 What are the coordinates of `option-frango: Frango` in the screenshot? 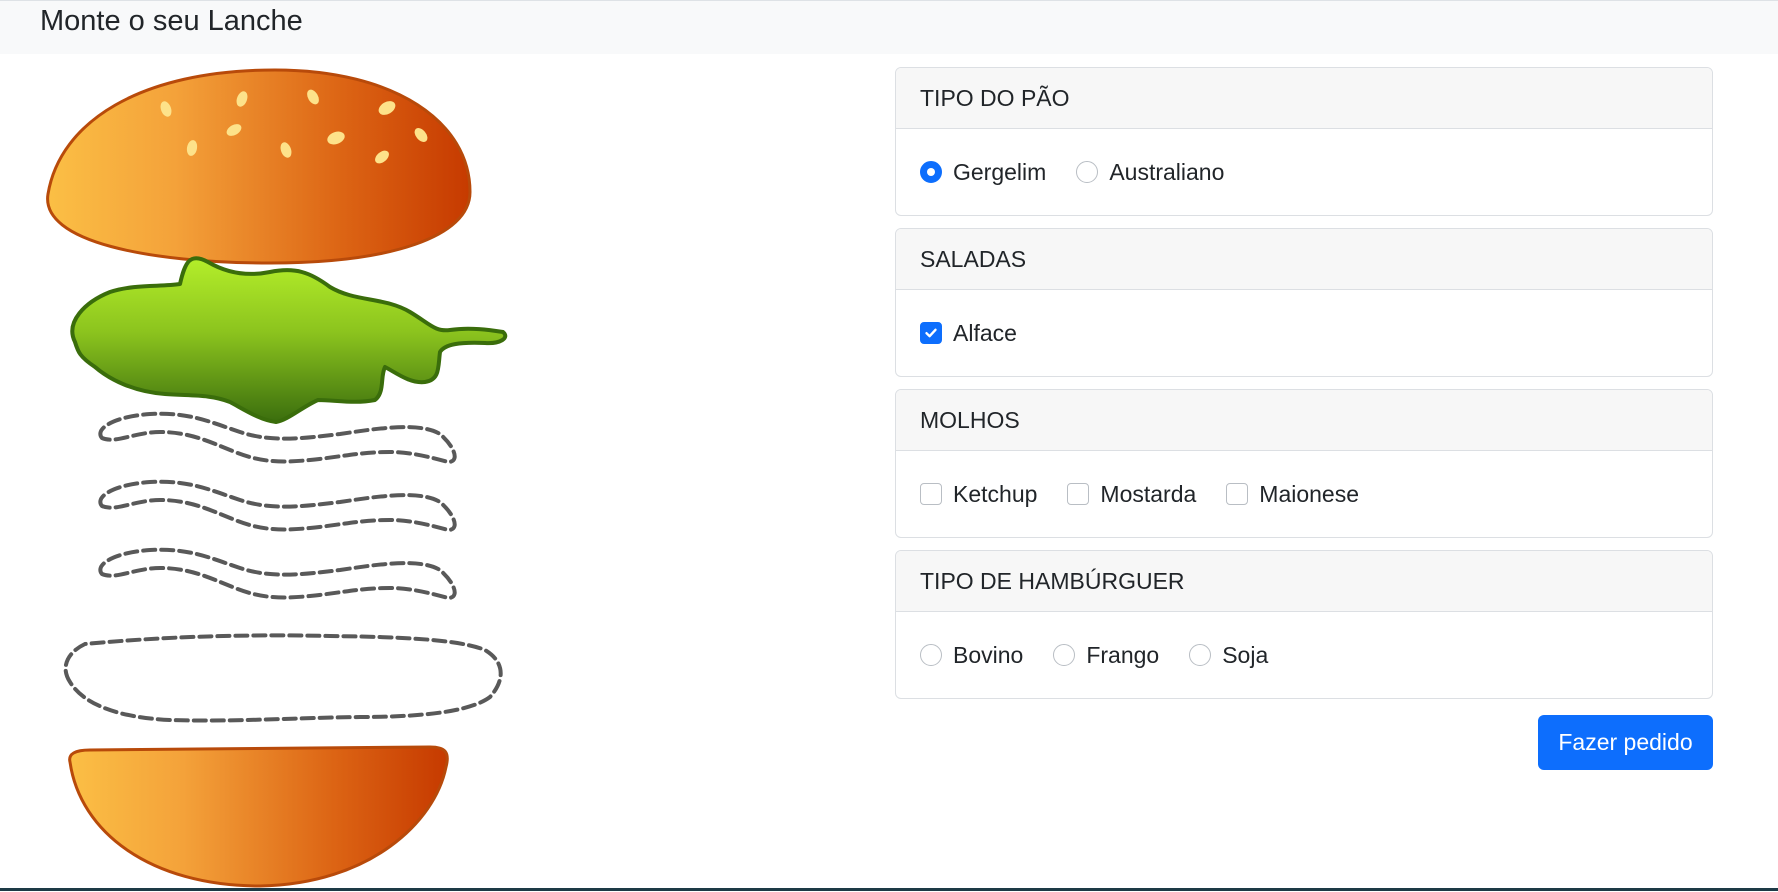 It's located at (1106, 655).